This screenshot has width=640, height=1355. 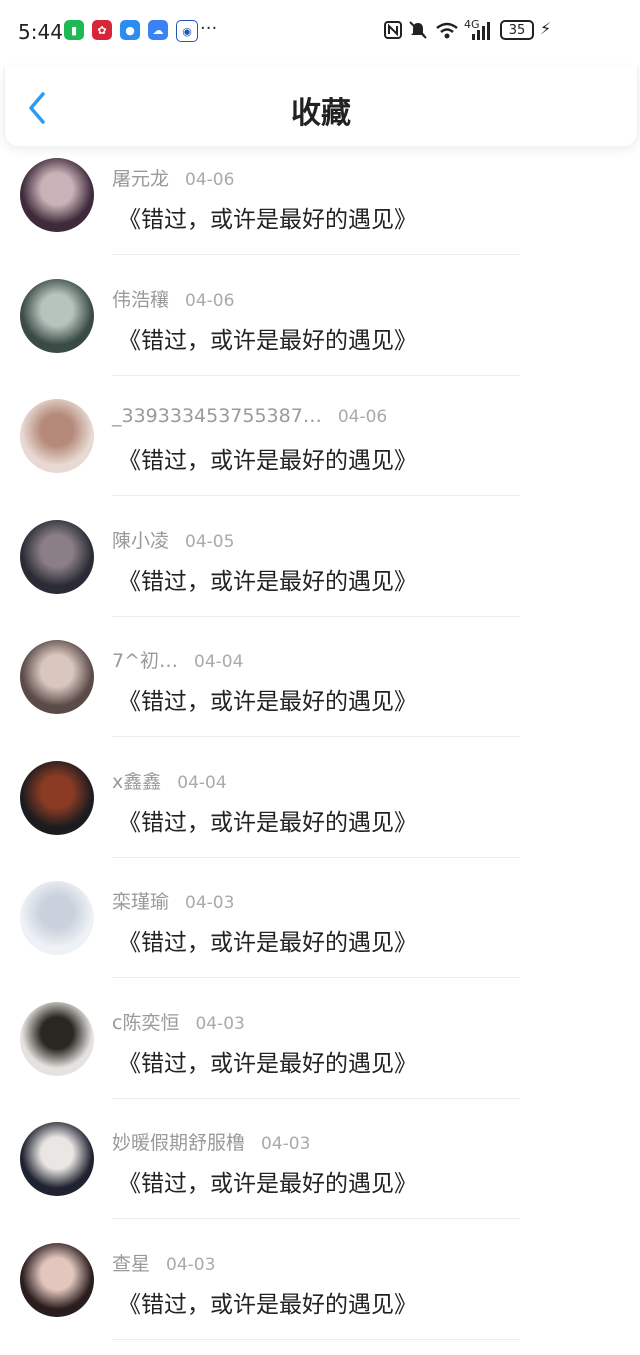 What do you see at coordinates (140, 902) in the screenshot?
I see `user-name: 栾瑾瑜` at bounding box center [140, 902].